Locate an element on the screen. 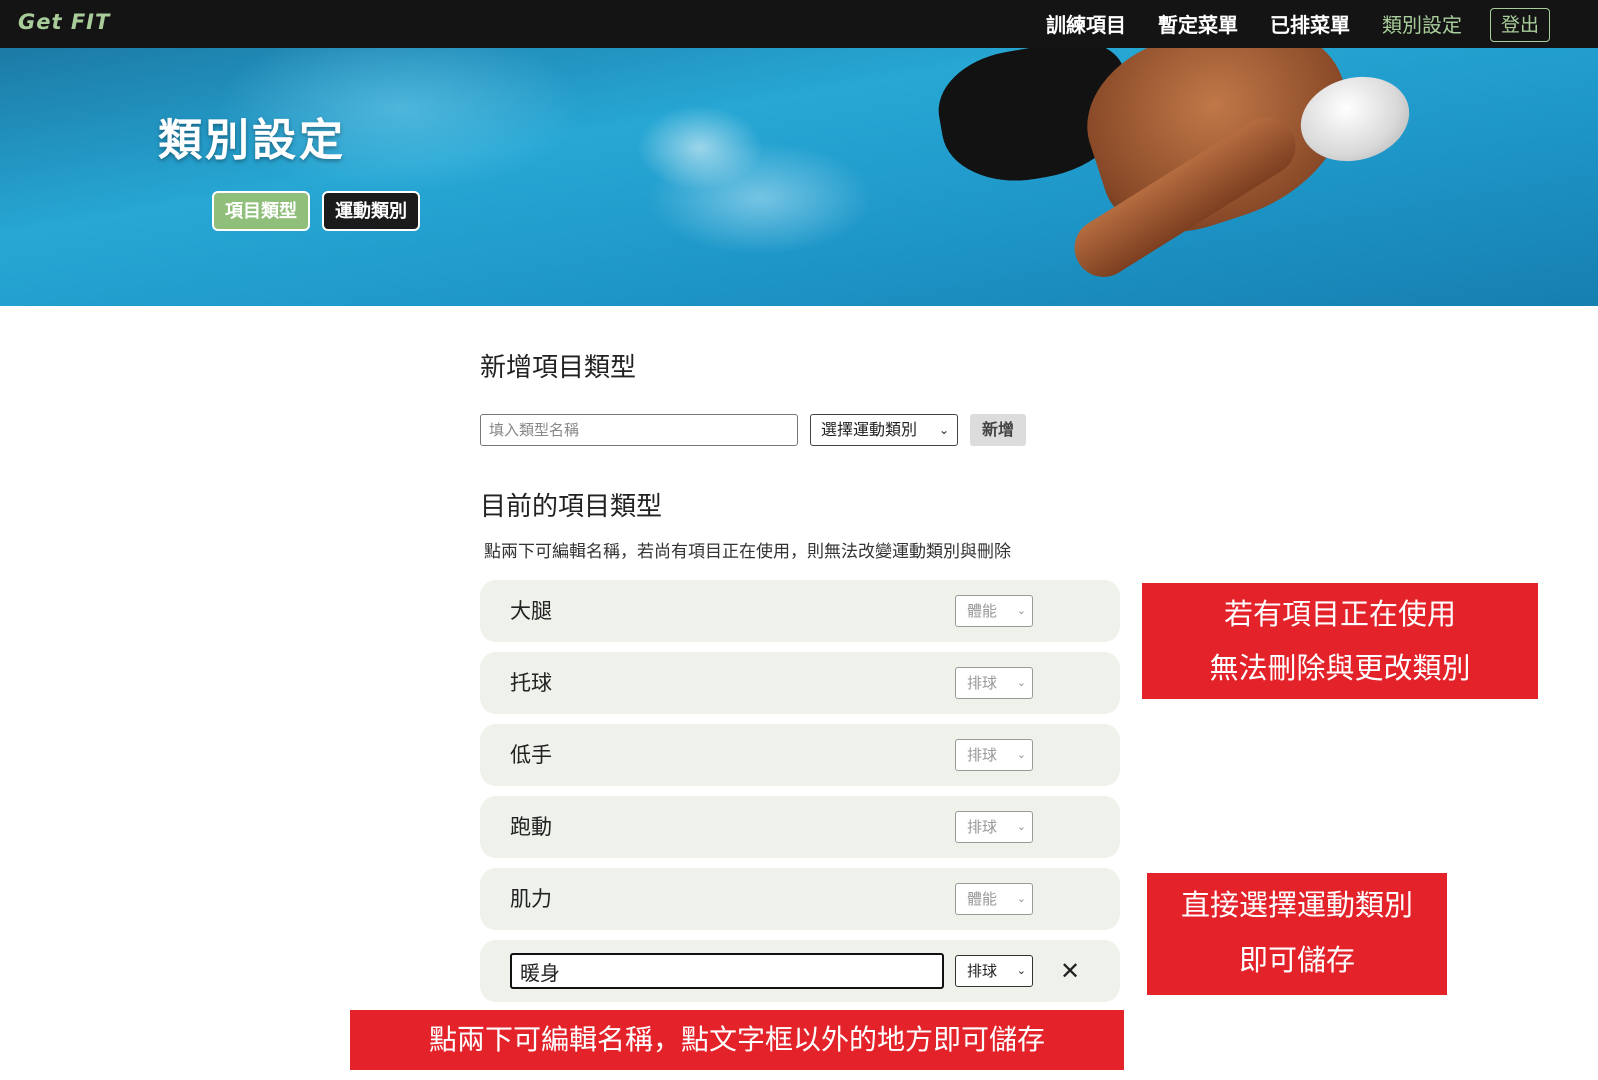 Image resolution: width=1598 pixels, height=1080 pixels. category-tabs: 項目類型 運動類別 is located at coordinates (322, 211).